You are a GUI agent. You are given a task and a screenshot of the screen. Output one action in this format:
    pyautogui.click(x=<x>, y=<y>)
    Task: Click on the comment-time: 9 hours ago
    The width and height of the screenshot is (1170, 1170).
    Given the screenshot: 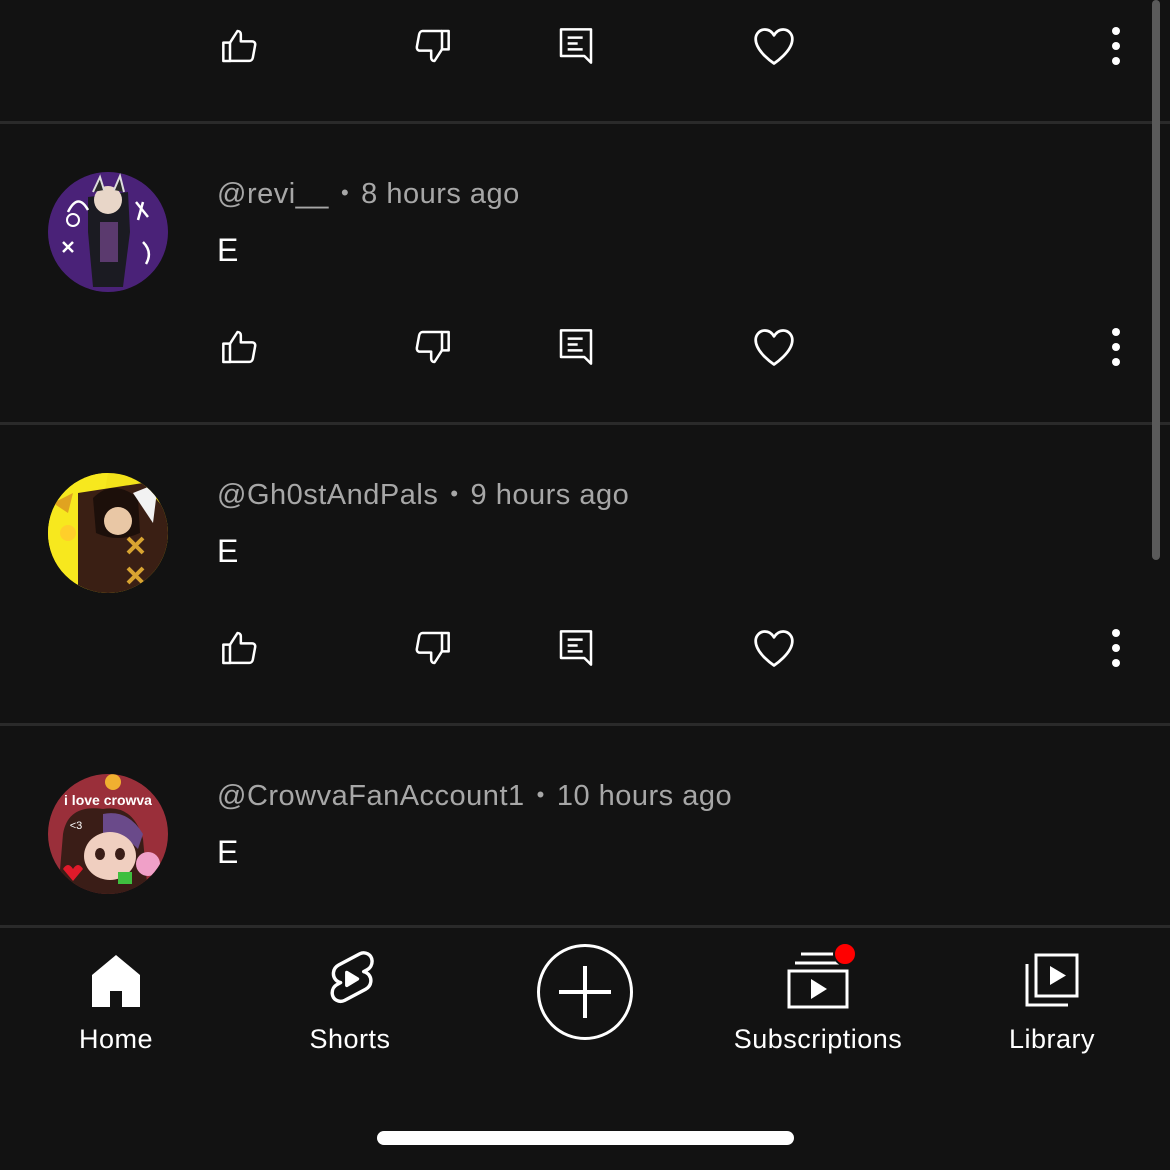 What is the action you would take?
    pyautogui.click(x=550, y=495)
    